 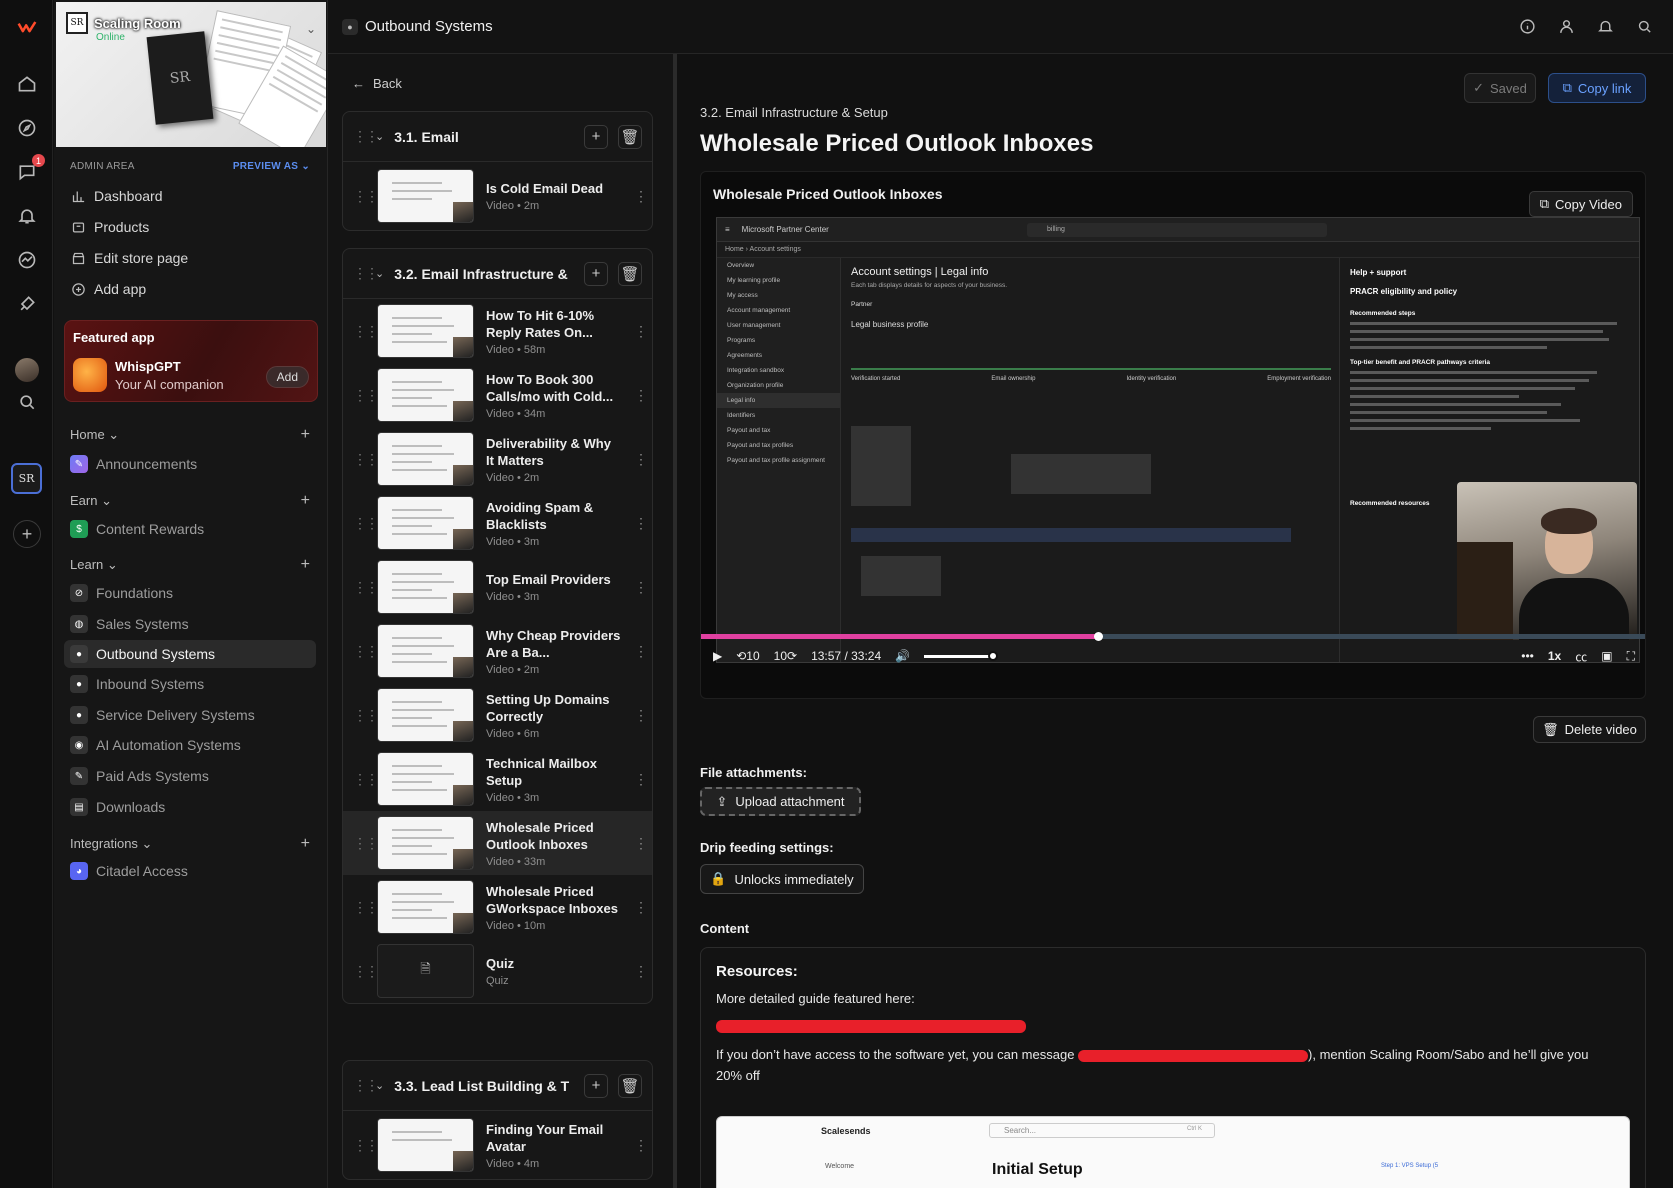 I want to click on bell-icon, so click(x=27, y=216).